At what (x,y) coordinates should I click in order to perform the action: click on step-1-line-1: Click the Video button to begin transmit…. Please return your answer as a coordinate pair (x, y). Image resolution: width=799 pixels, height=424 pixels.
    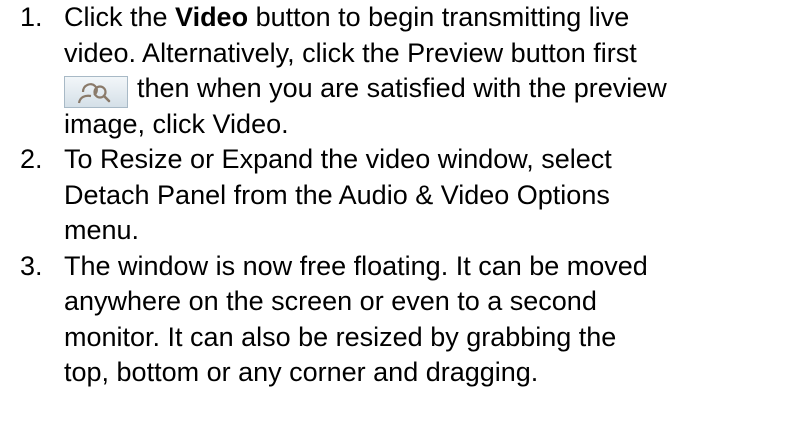
    Looking at the image, I should click on (346, 18).